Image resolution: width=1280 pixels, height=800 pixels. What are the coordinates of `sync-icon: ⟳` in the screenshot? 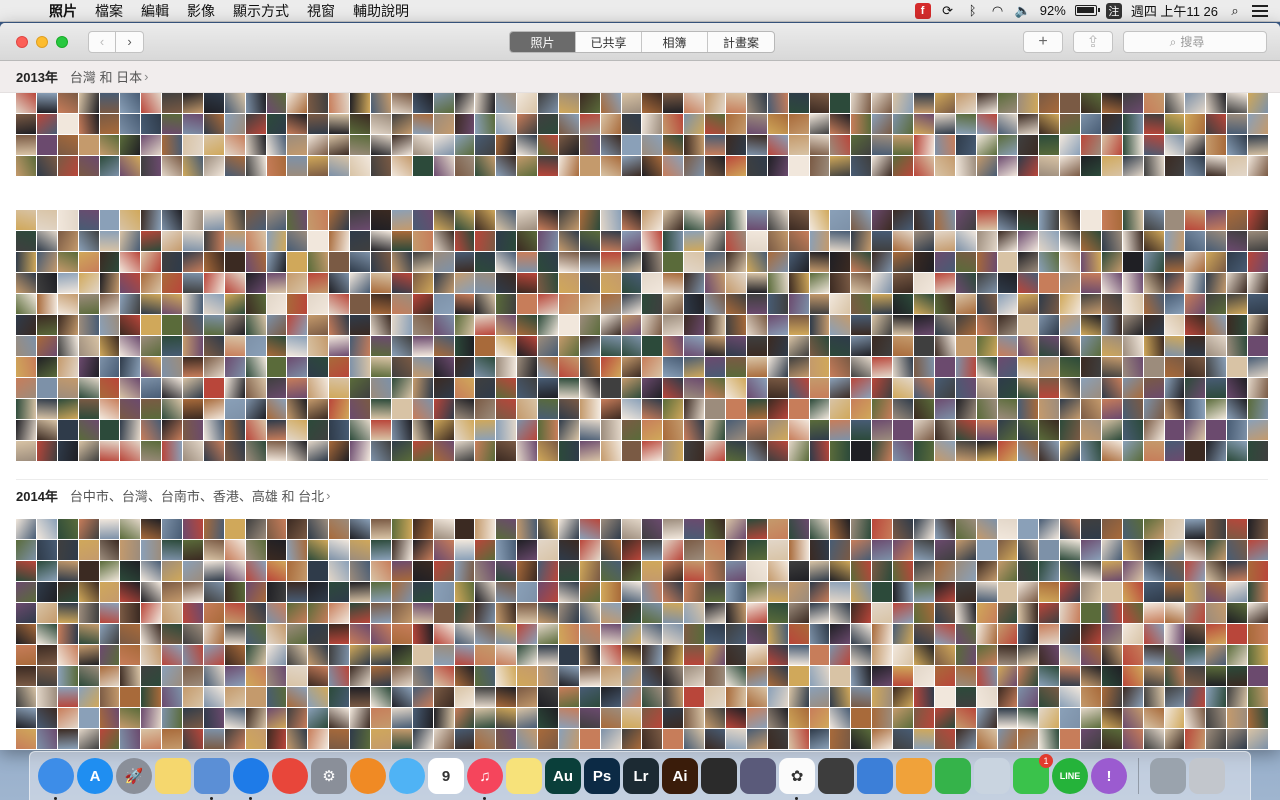 It's located at (948, 11).